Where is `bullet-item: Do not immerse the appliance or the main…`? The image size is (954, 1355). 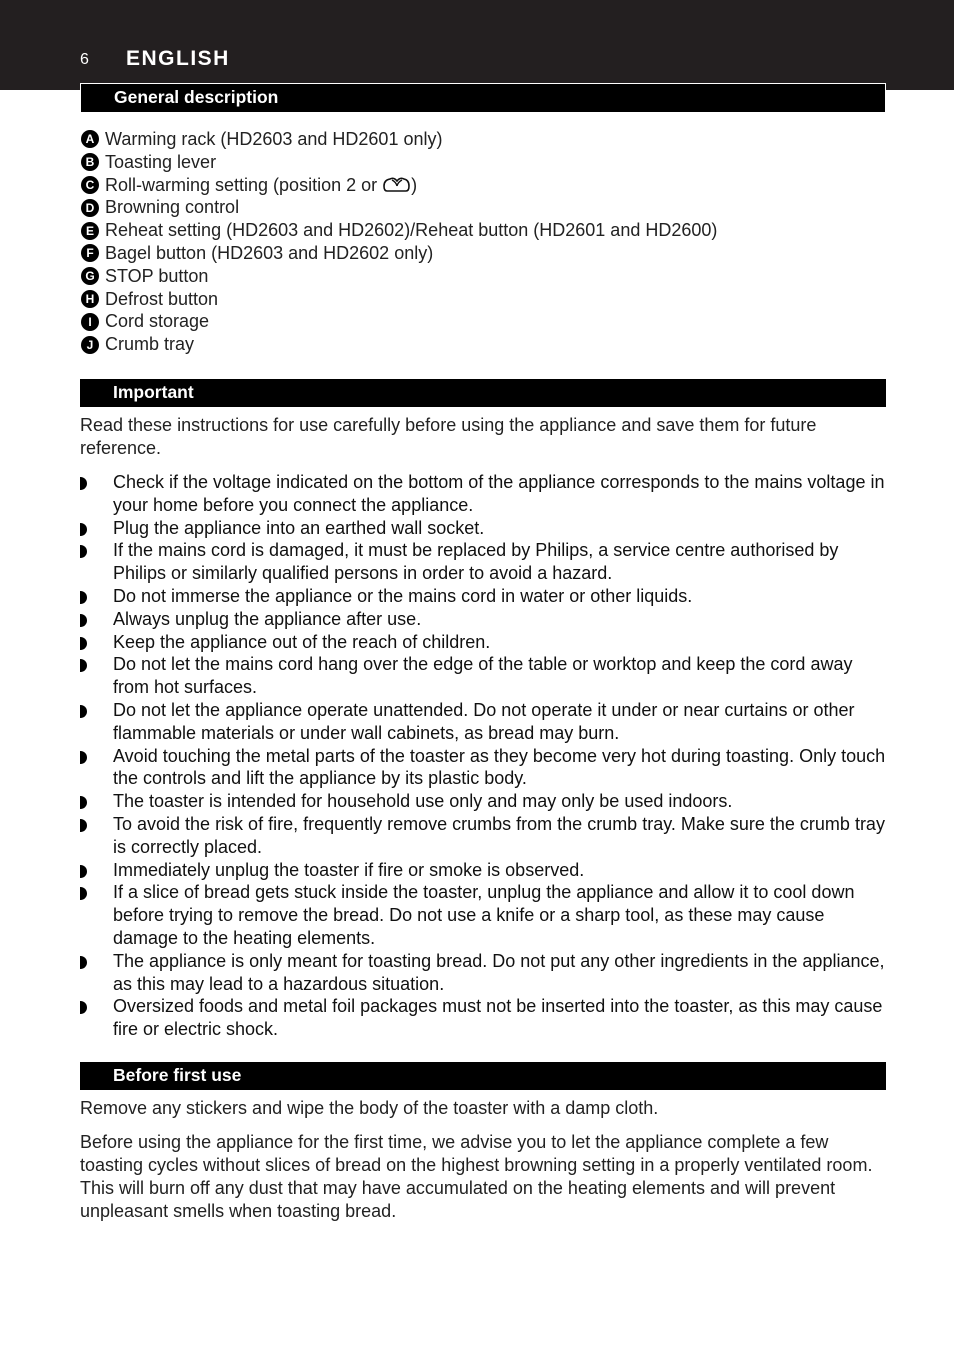
bullet-item: Do not immerse the appliance or the main… is located at coordinates (485, 596).